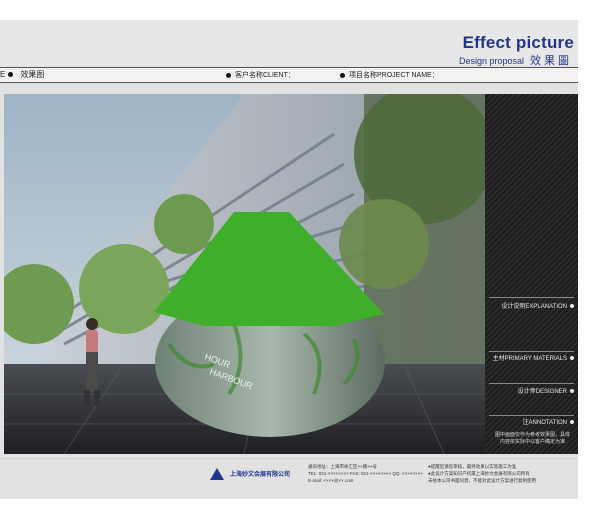  I want to click on project-field: 项目名称PROJECT NAME：, so click(389, 75).